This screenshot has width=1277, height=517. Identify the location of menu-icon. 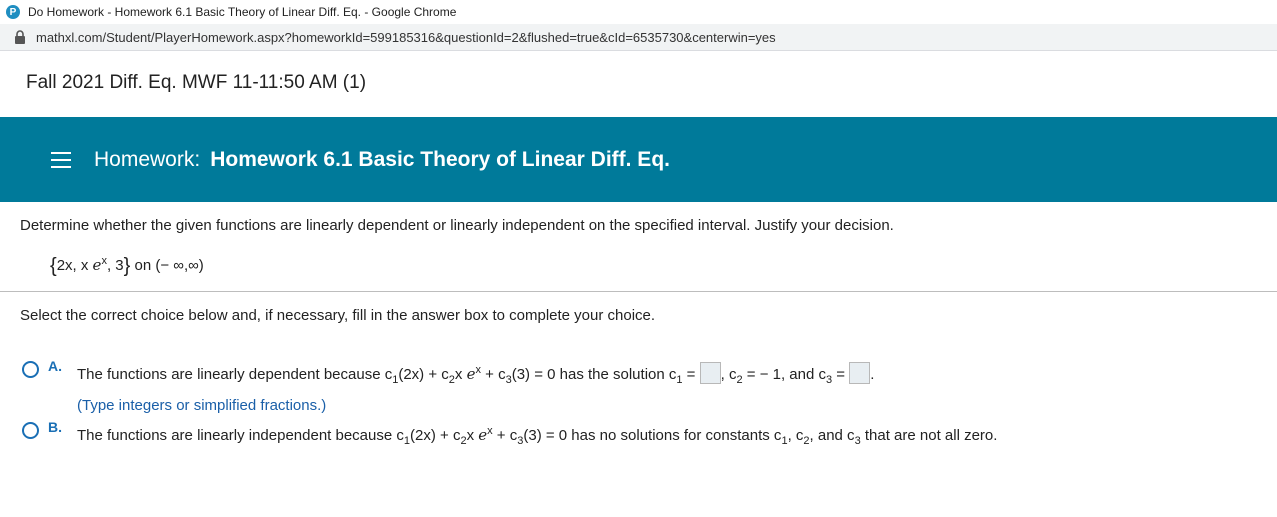
(61, 159).